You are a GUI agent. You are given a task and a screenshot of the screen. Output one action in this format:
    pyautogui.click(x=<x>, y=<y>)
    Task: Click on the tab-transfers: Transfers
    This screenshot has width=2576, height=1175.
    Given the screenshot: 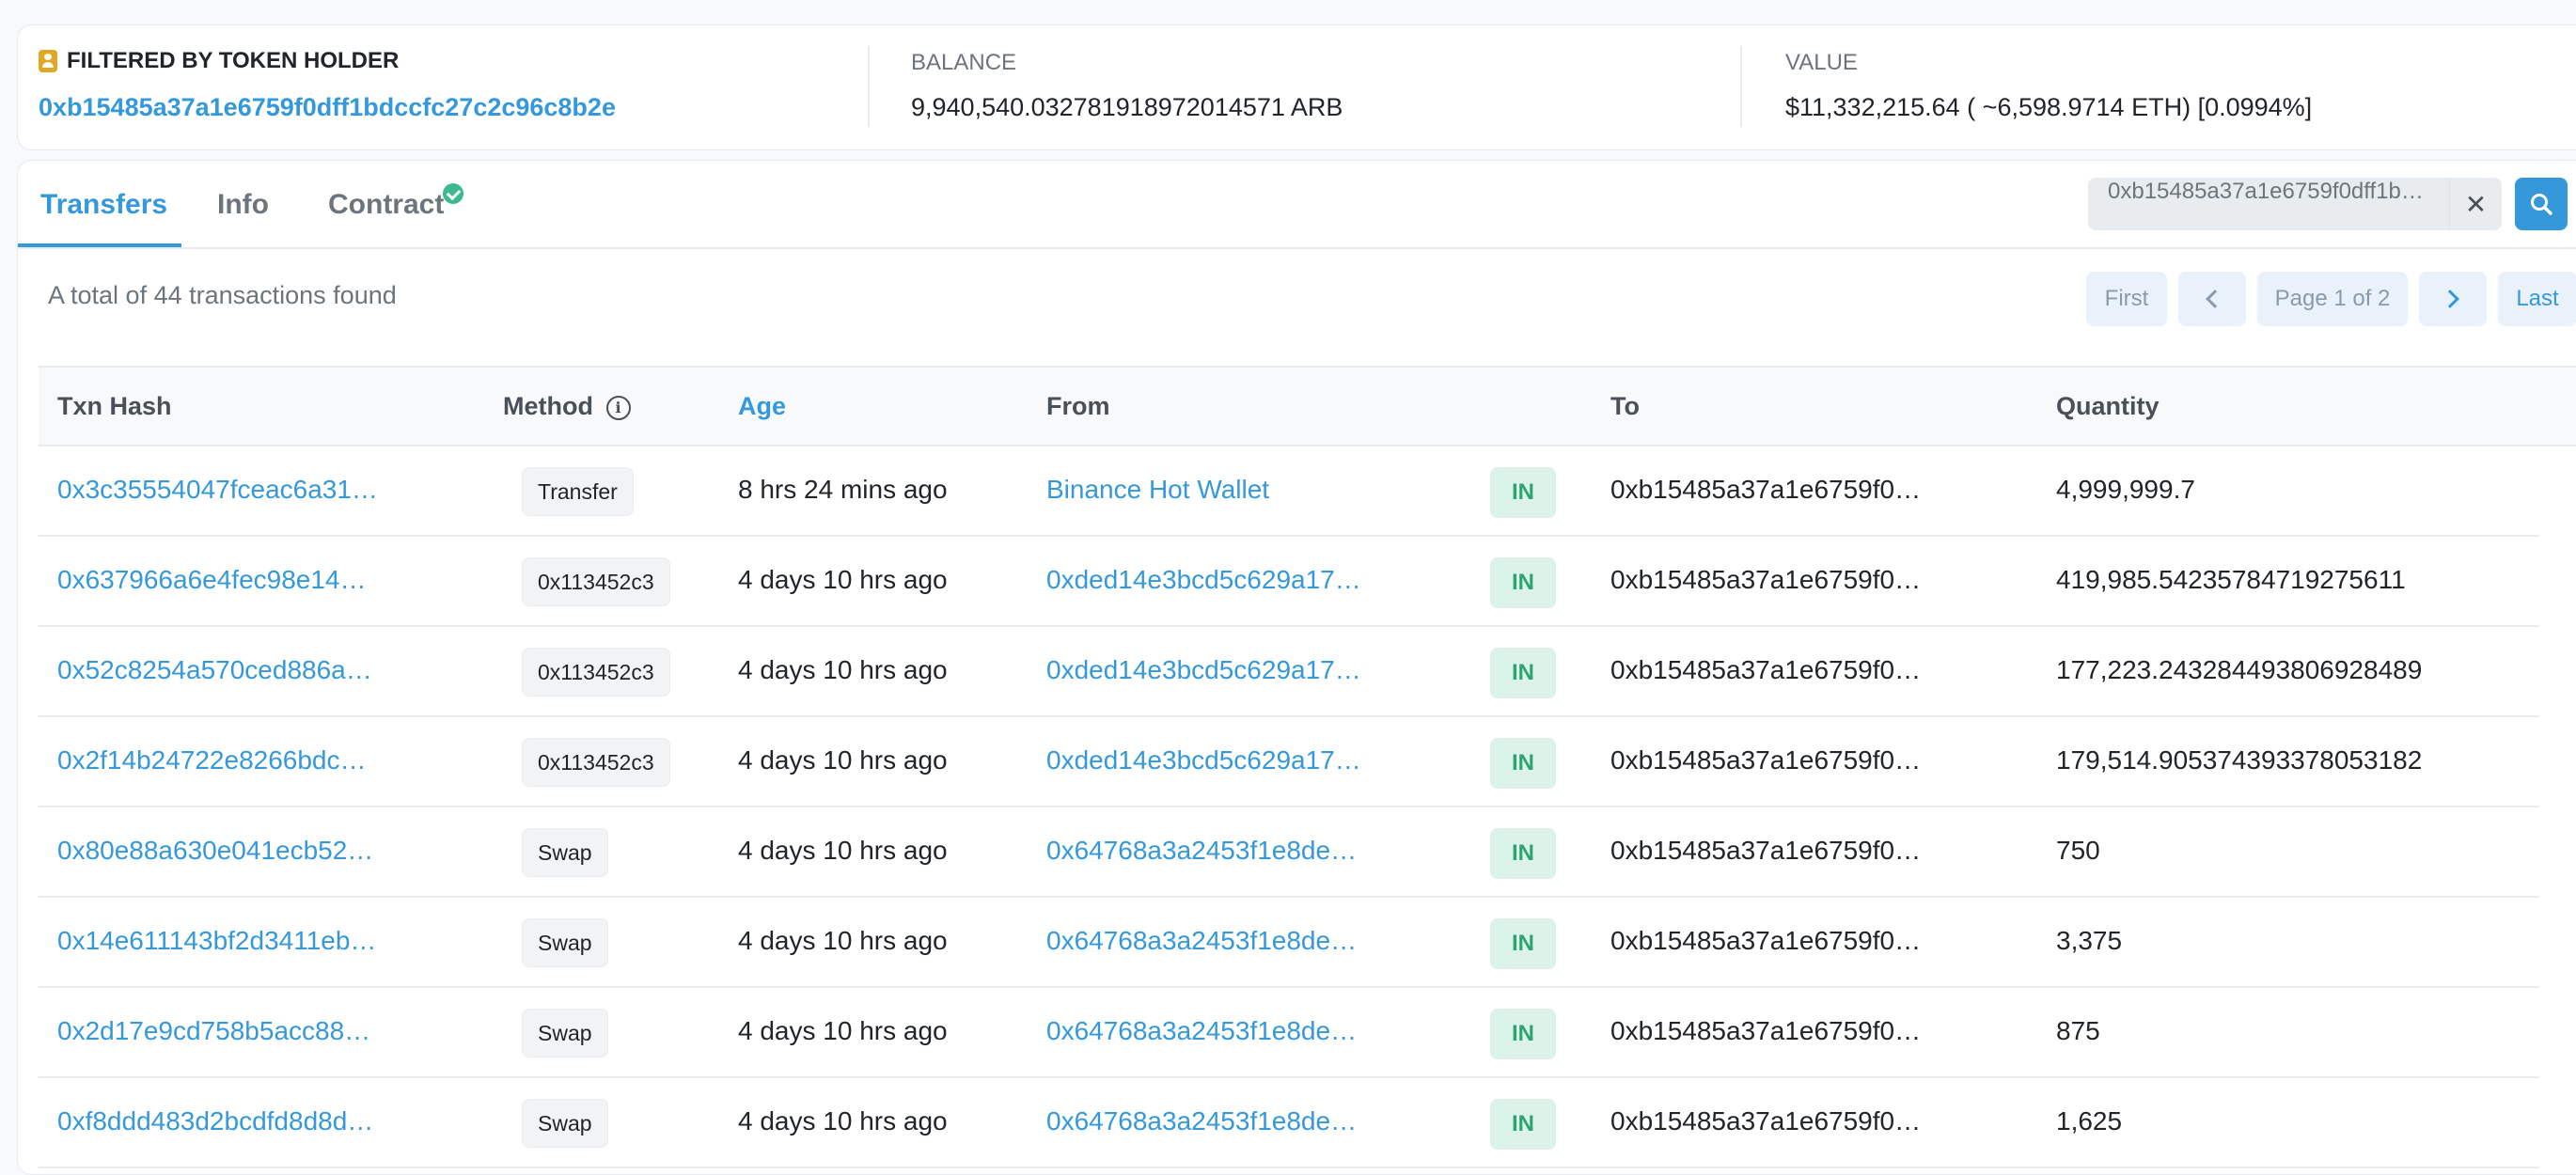 What is the action you would take?
    pyautogui.click(x=104, y=205)
    